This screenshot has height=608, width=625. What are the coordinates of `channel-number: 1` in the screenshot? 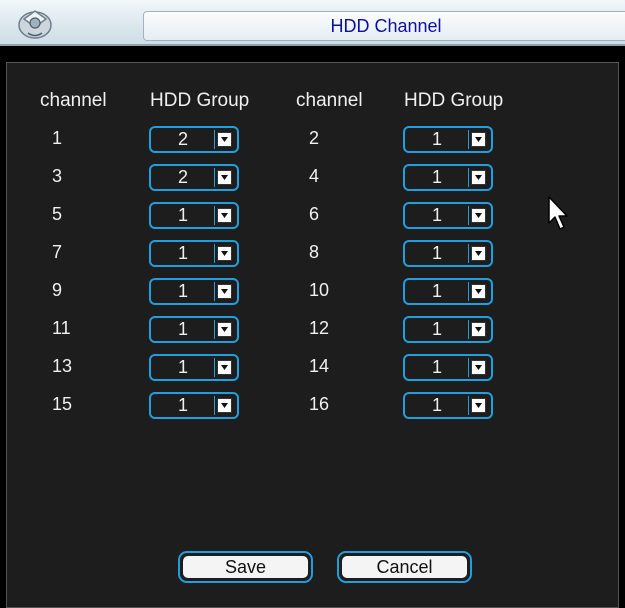 It's located at (57, 138).